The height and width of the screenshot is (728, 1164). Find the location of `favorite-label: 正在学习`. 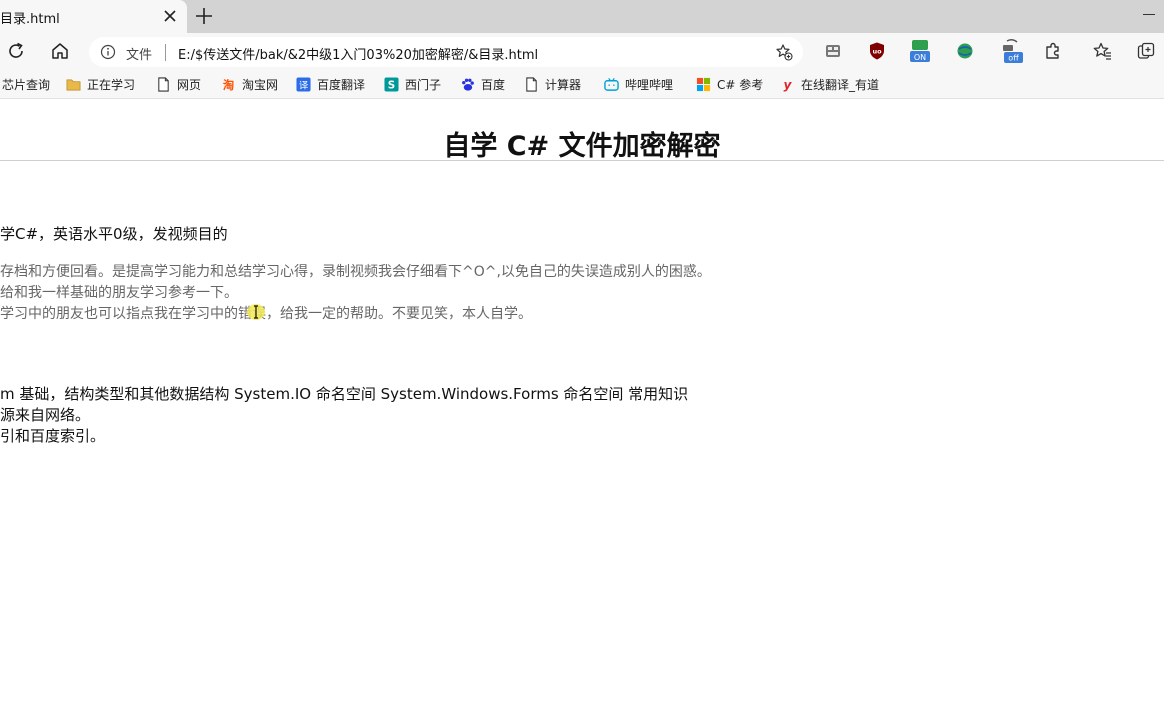

favorite-label: 正在学习 is located at coordinates (111, 84).